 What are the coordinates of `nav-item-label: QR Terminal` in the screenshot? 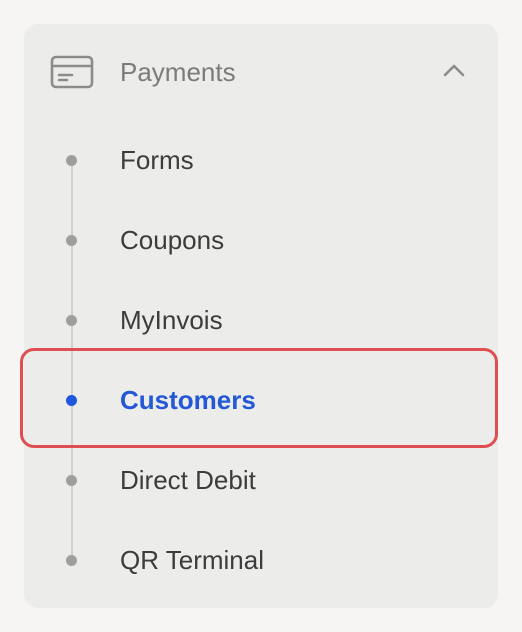 It's located at (192, 560).